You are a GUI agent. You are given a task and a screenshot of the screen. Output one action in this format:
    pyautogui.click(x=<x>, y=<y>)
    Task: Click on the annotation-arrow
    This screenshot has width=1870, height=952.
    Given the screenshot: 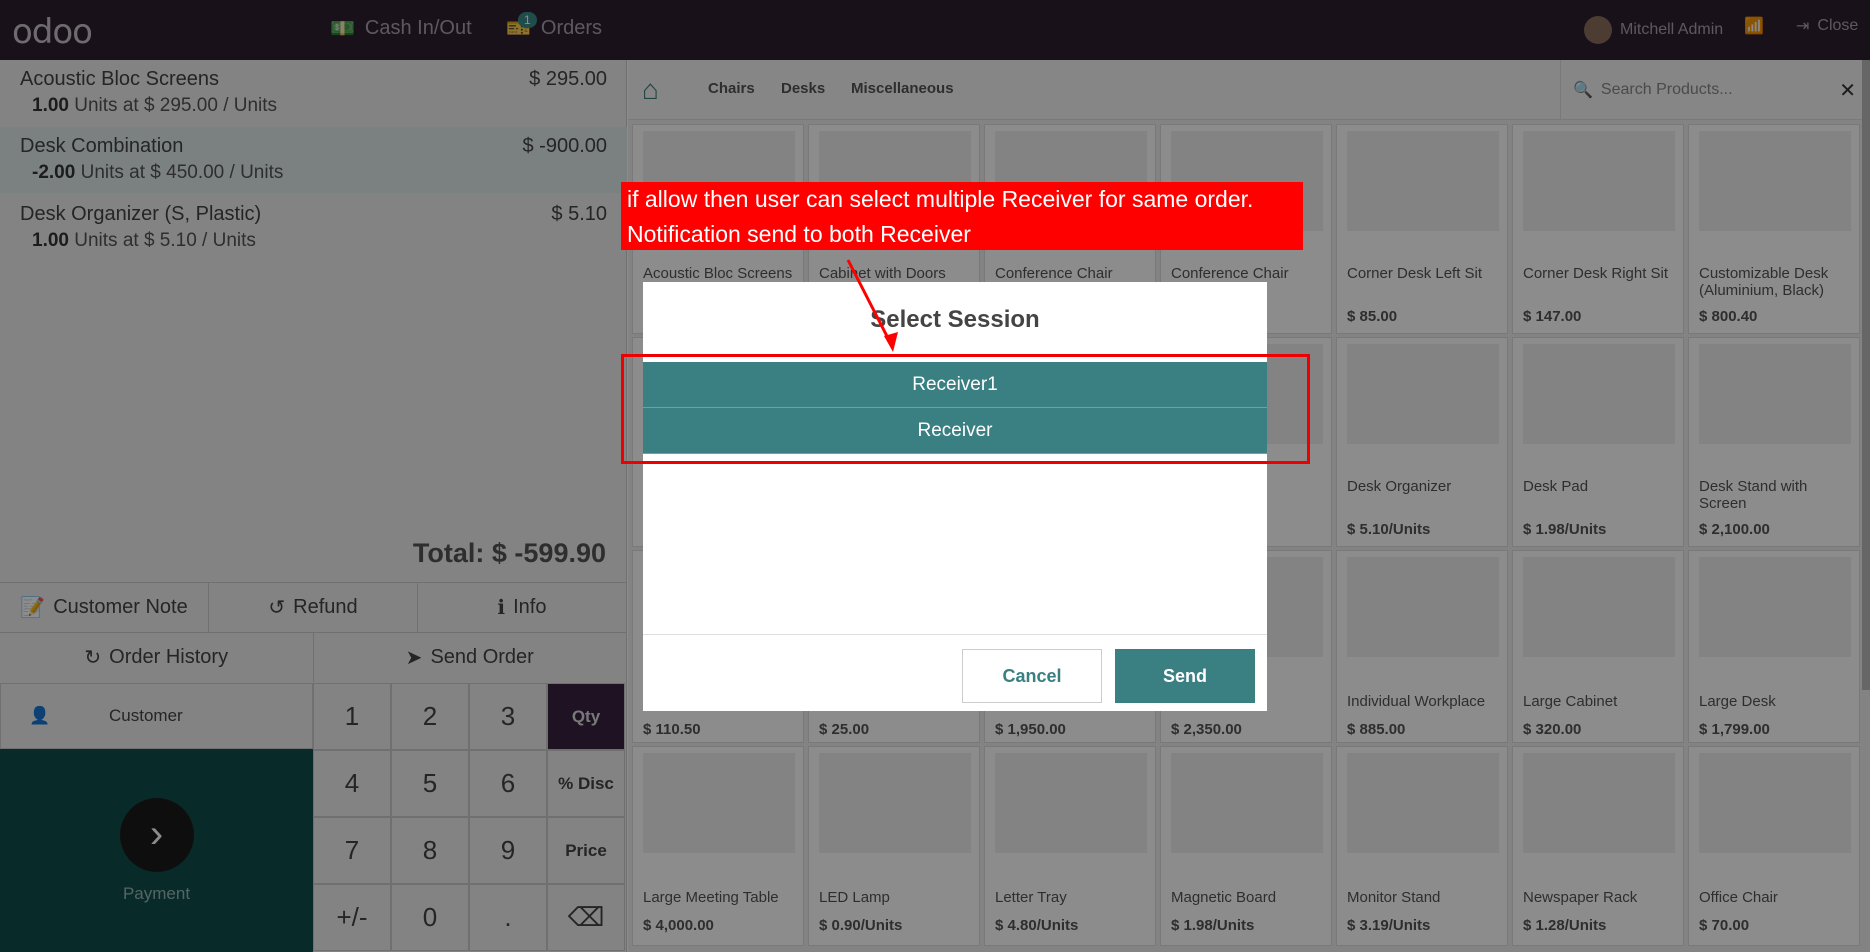 What is the action you would take?
    pyautogui.click(x=872, y=305)
    